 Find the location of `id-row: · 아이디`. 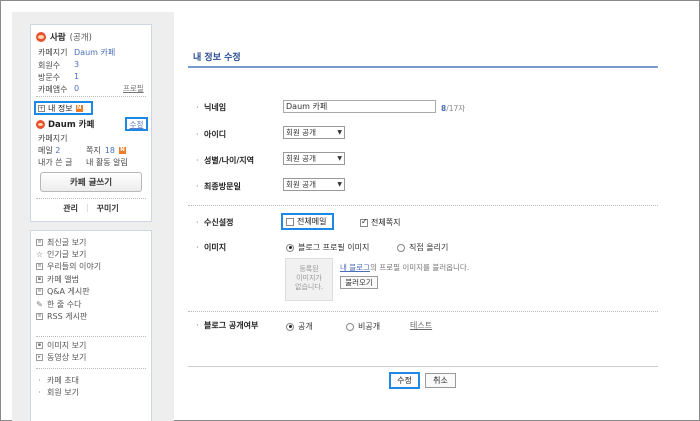

id-row: · 아이디 is located at coordinates (211, 134).